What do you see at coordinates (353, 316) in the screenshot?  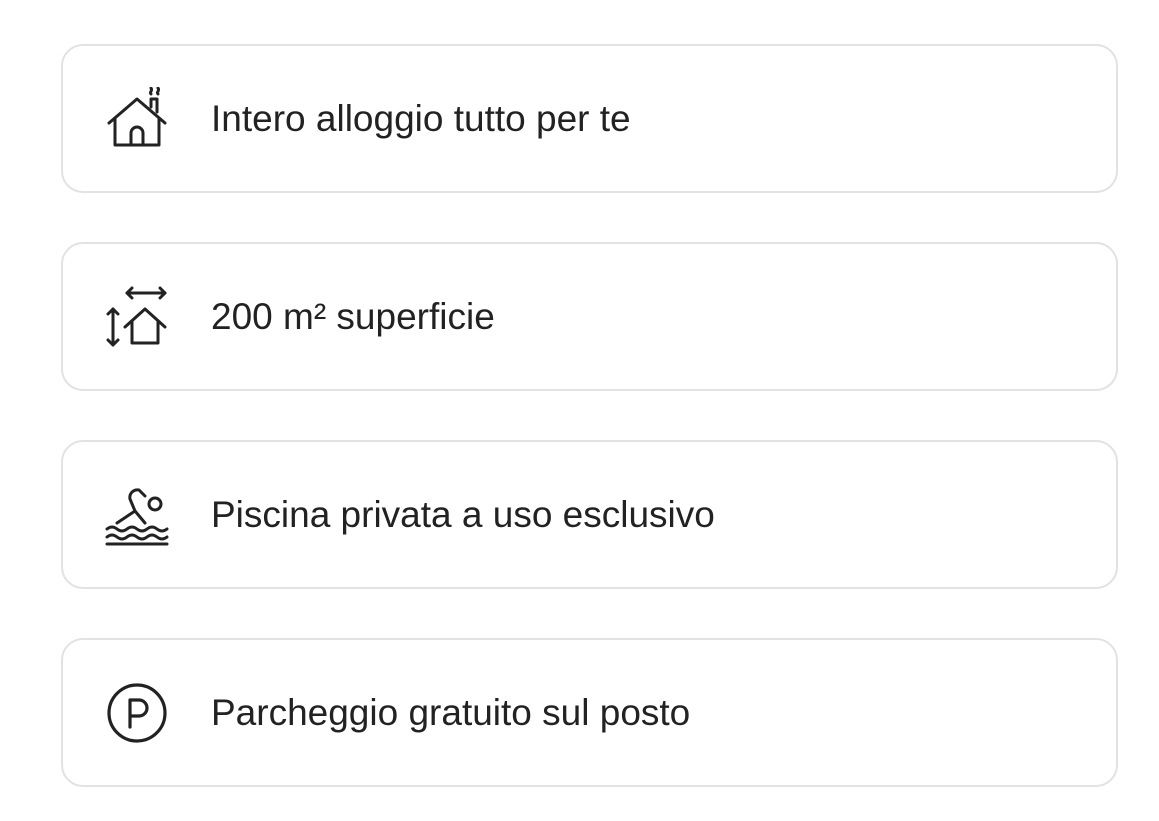 I see `feature-label: 200 m² superficie` at bounding box center [353, 316].